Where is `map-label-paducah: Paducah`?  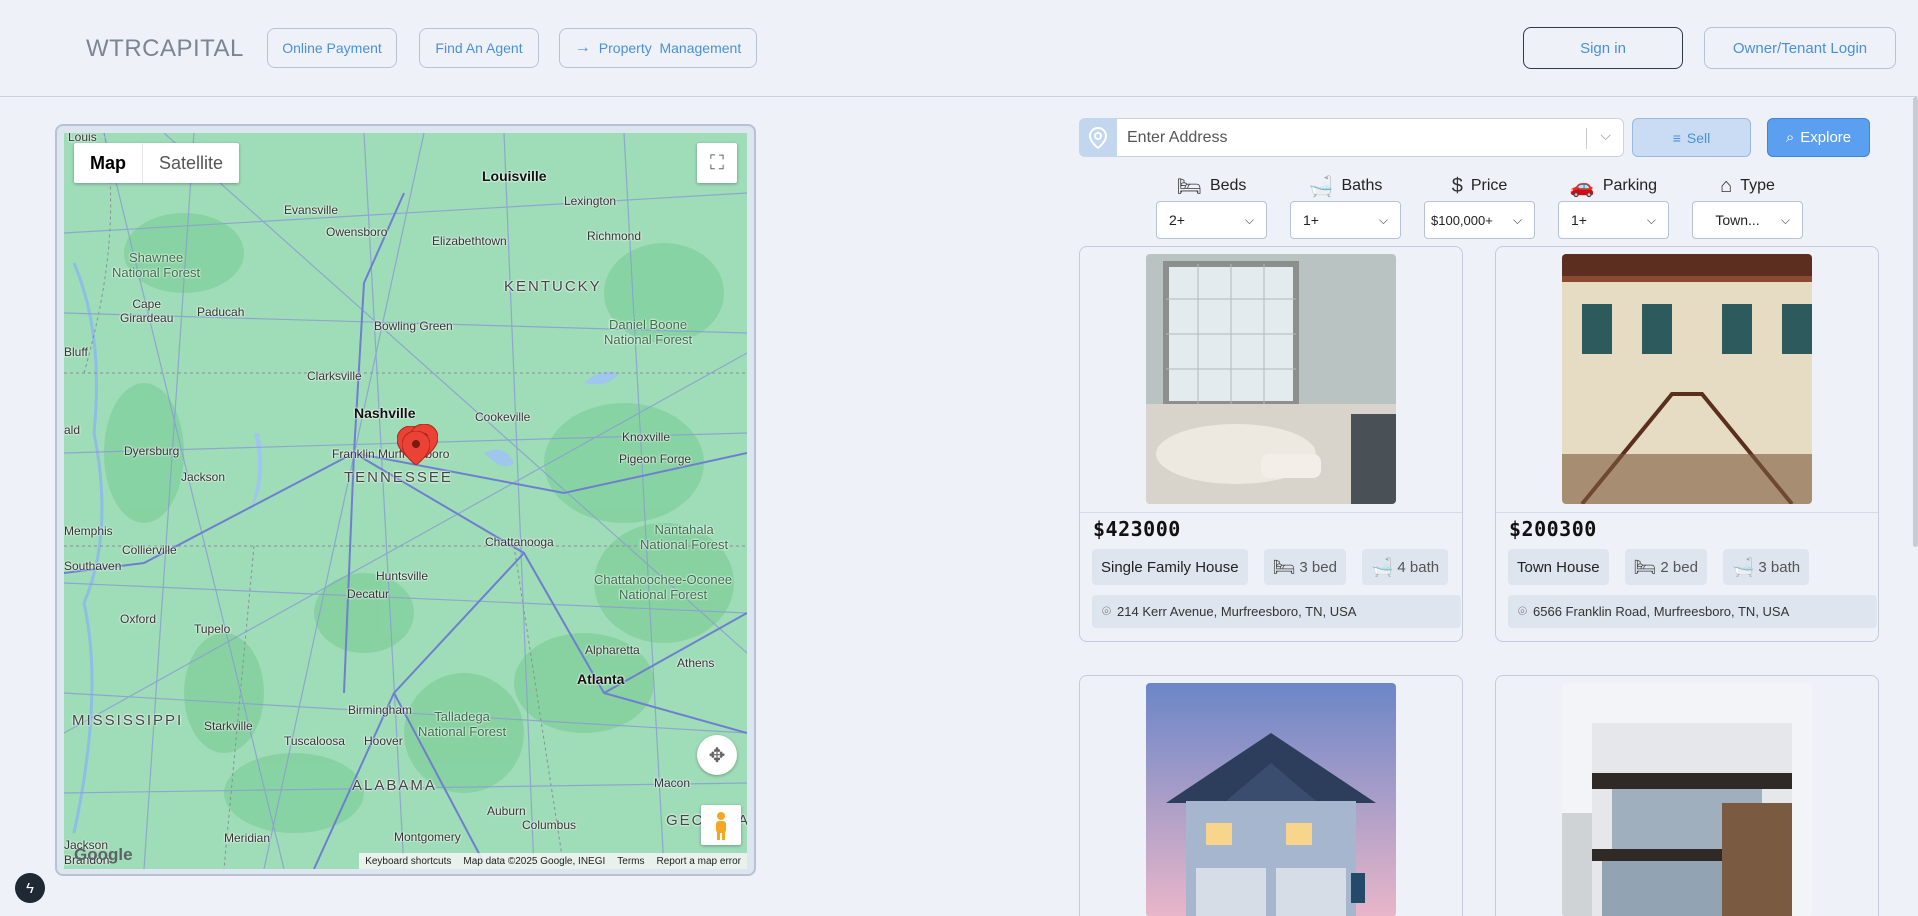 map-label-paducah: Paducah is located at coordinates (221, 312).